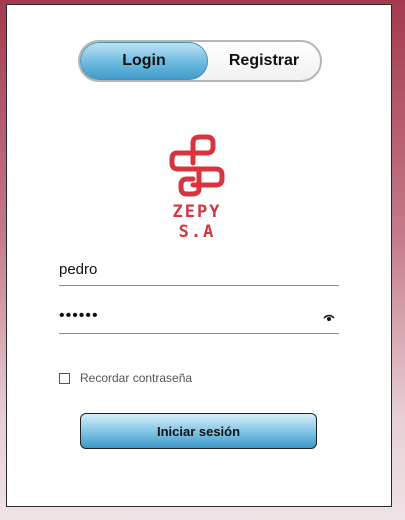 The height and width of the screenshot is (520, 405). I want to click on company-logo: ZEPY S.A, so click(197, 187).